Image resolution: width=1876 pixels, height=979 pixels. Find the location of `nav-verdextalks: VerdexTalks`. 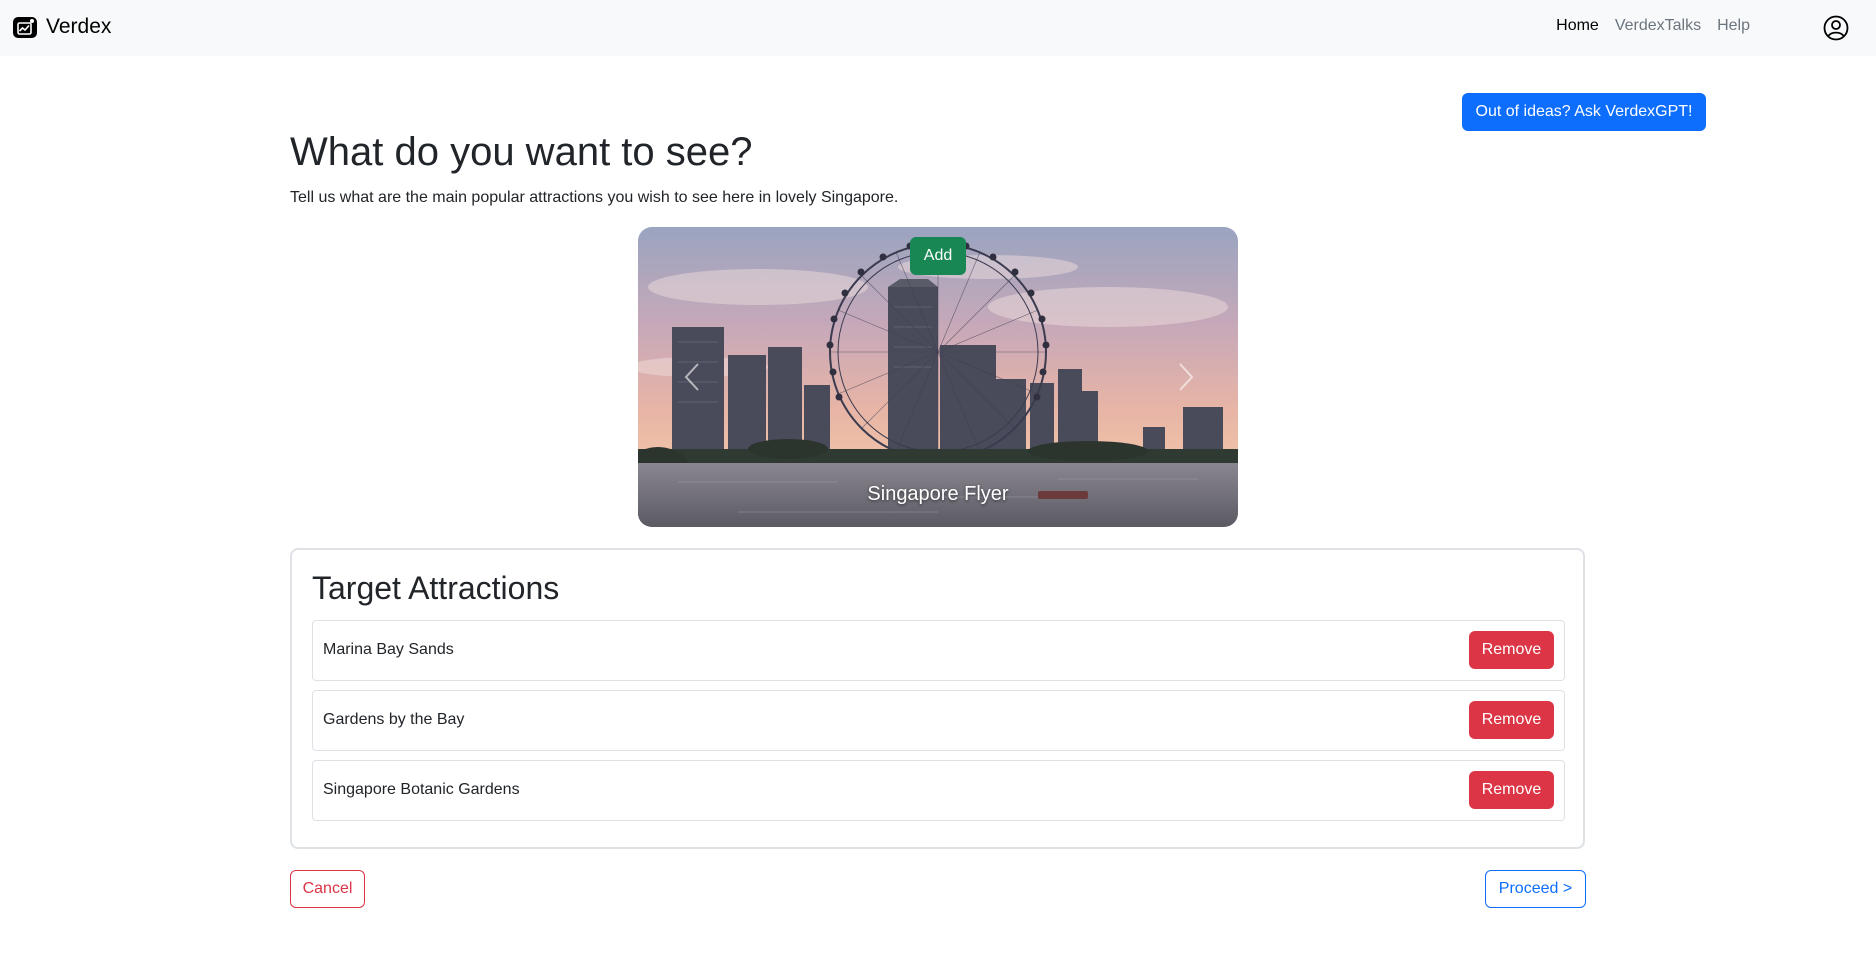

nav-verdextalks: VerdexTalks is located at coordinates (1658, 26).